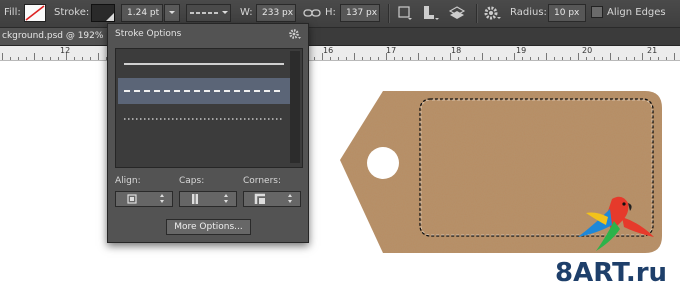 The width and height of the screenshot is (680, 294). I want to click on corners-dropdown, so click(272, 199).